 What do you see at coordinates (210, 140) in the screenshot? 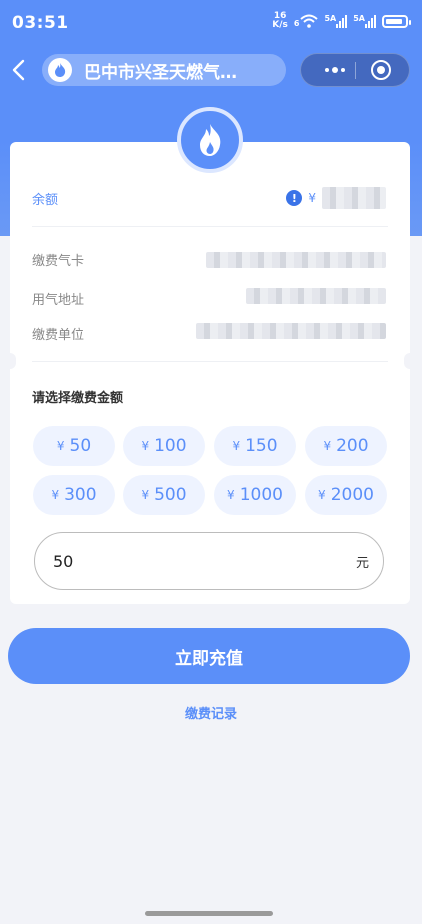
I see `flame-icon` at bounding box center [210, 140].